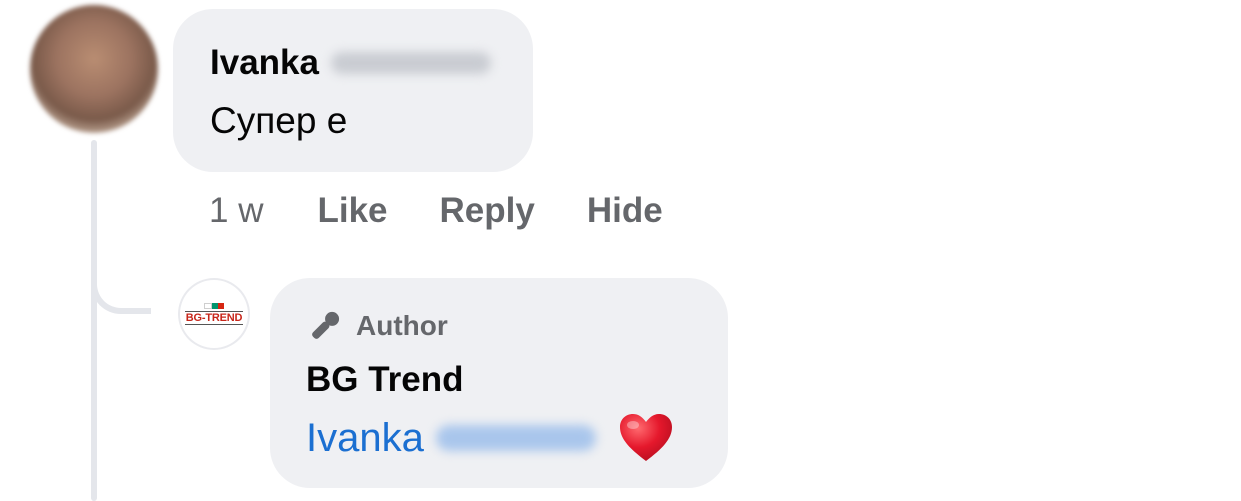  Describe the element at coordinates (264, 63) in the screenshot. I see `comment-author-first-name: Ivanka` at that location.